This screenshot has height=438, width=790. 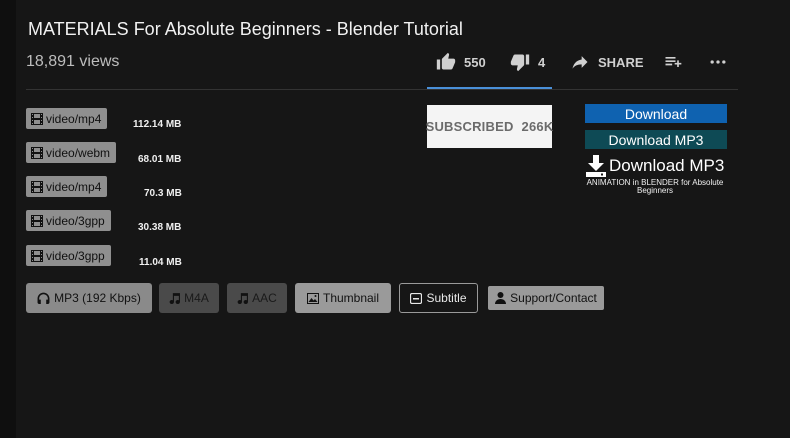 What do you see at coordinates (596, 166) in the screenshot?
I see `download-icon` at bounding box center [596, 166].